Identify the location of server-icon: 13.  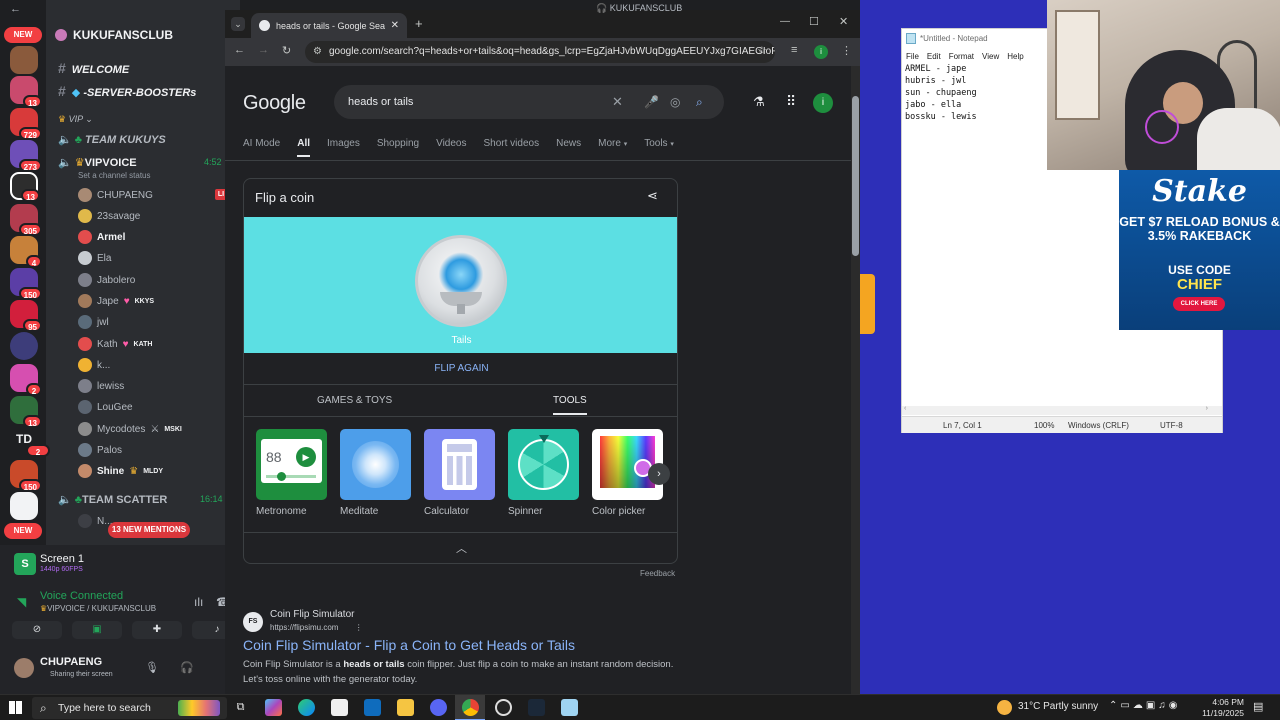
(26, 92).